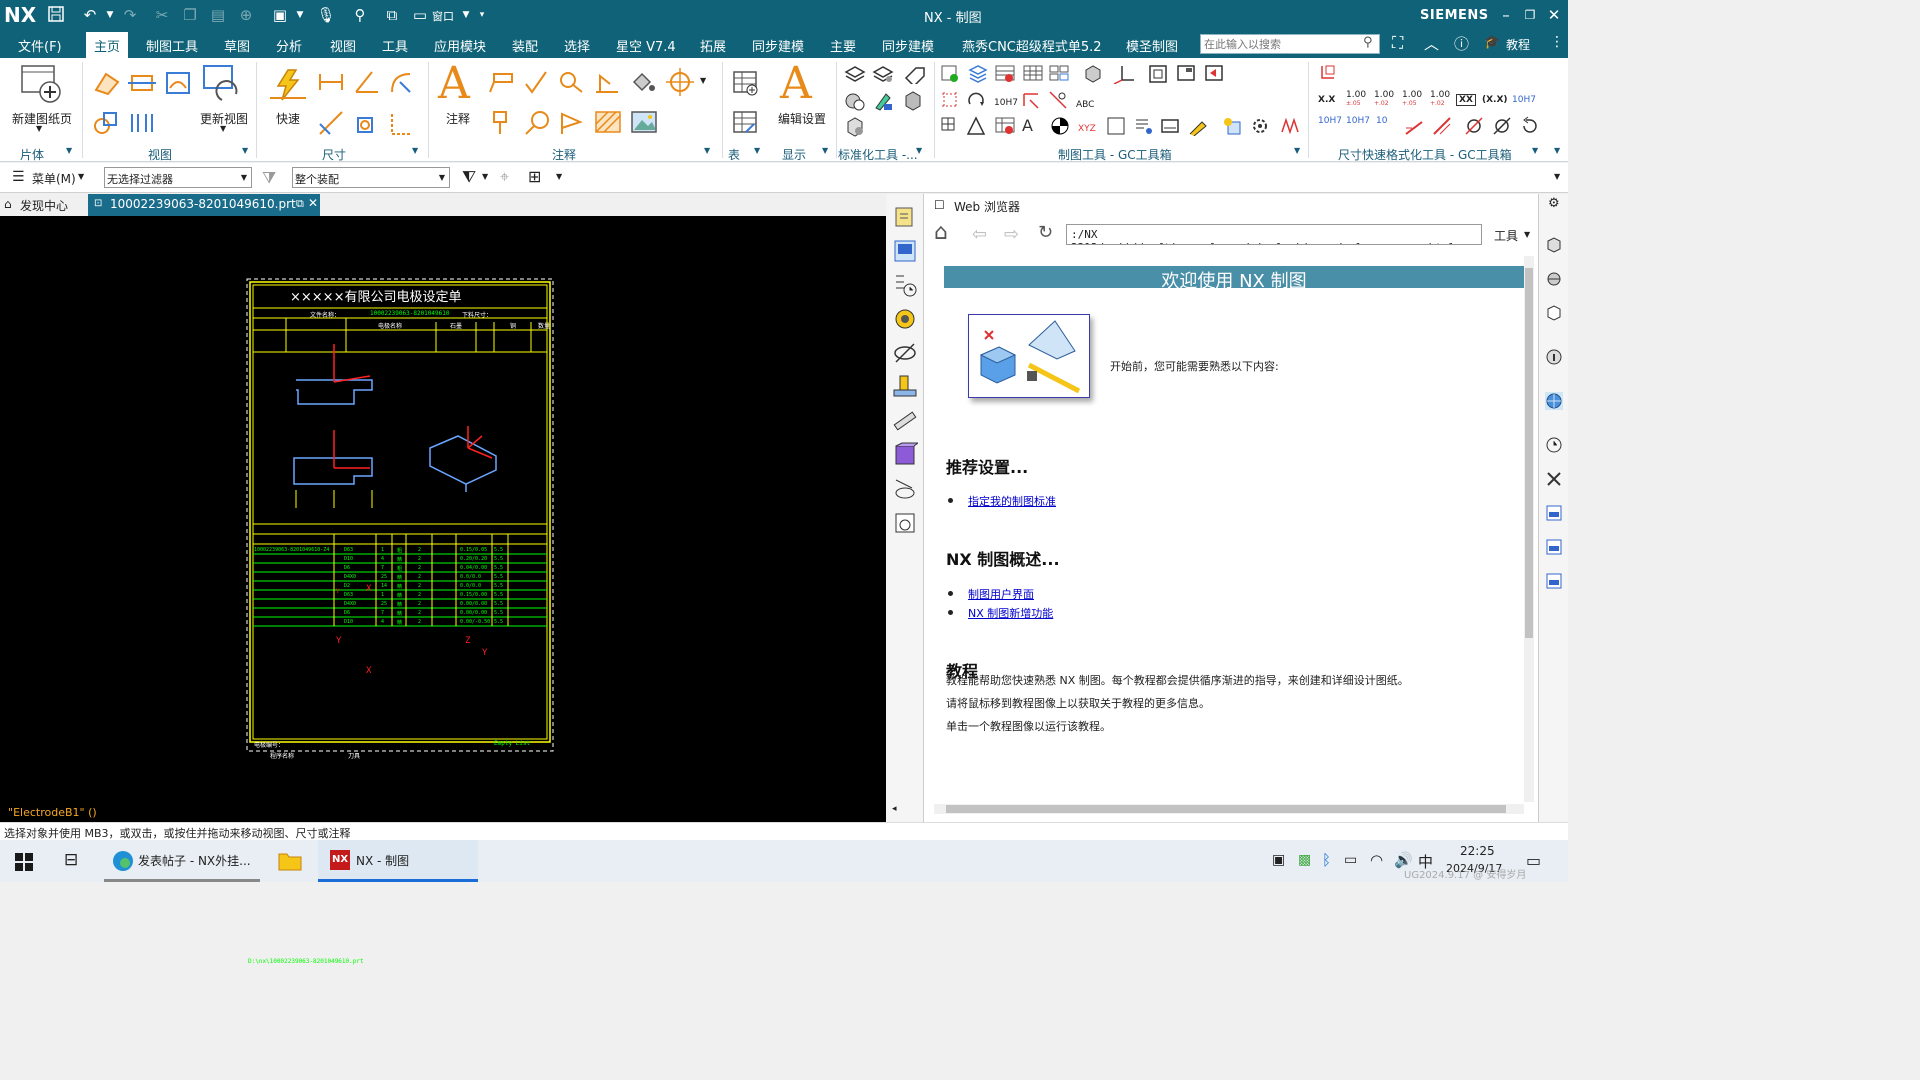 The image size is (1920, 1080). I want to click on microphone-icon: 🎙, so click(326, 15).